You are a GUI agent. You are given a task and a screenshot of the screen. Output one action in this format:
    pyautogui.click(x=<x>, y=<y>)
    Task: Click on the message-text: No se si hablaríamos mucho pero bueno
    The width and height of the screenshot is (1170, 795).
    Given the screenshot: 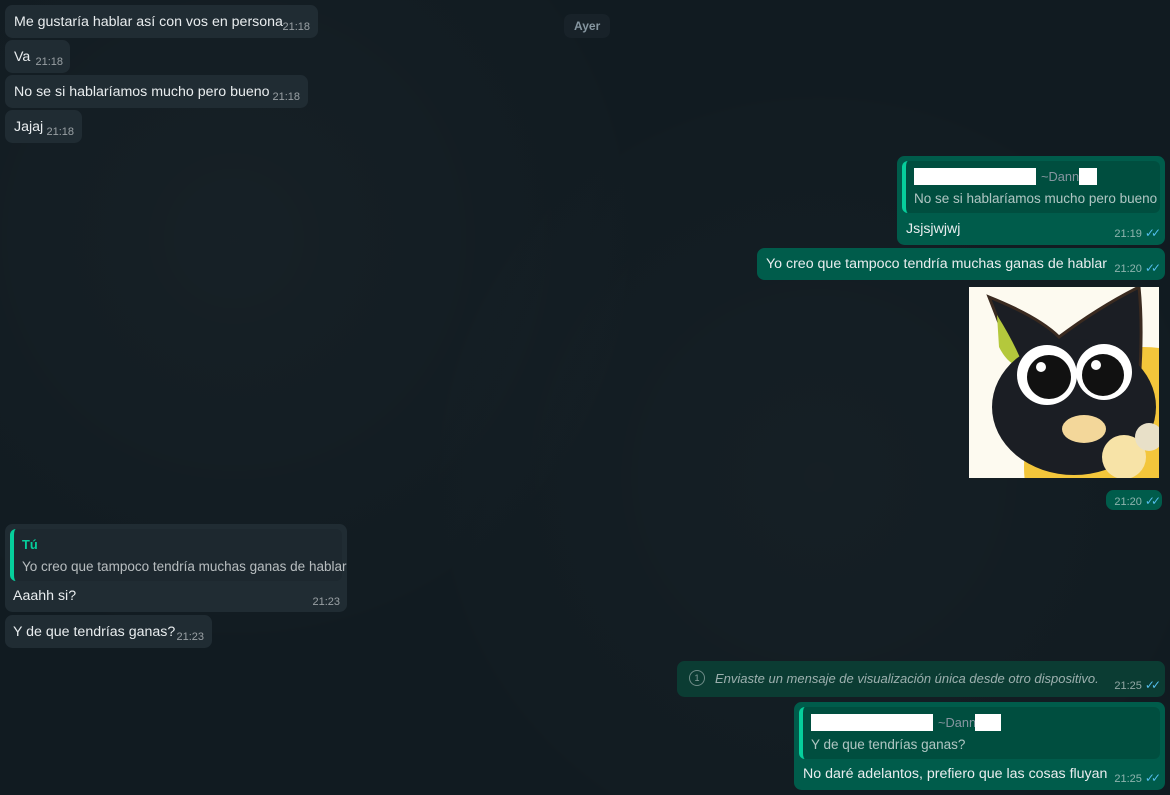 What is the action you would take?
    pyautogui.click(x=142, y=92)
    